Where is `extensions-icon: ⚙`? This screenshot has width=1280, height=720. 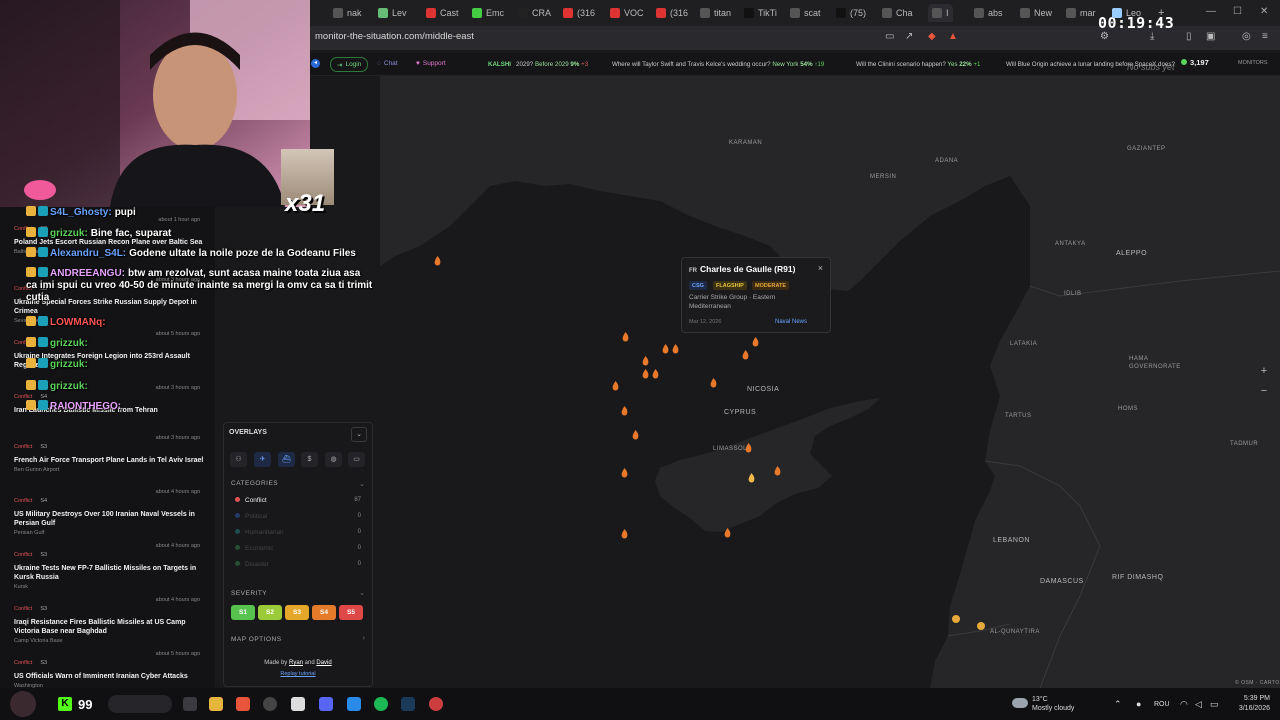
extensions-icon: ⚙ is located at coordinates (1104, 36).